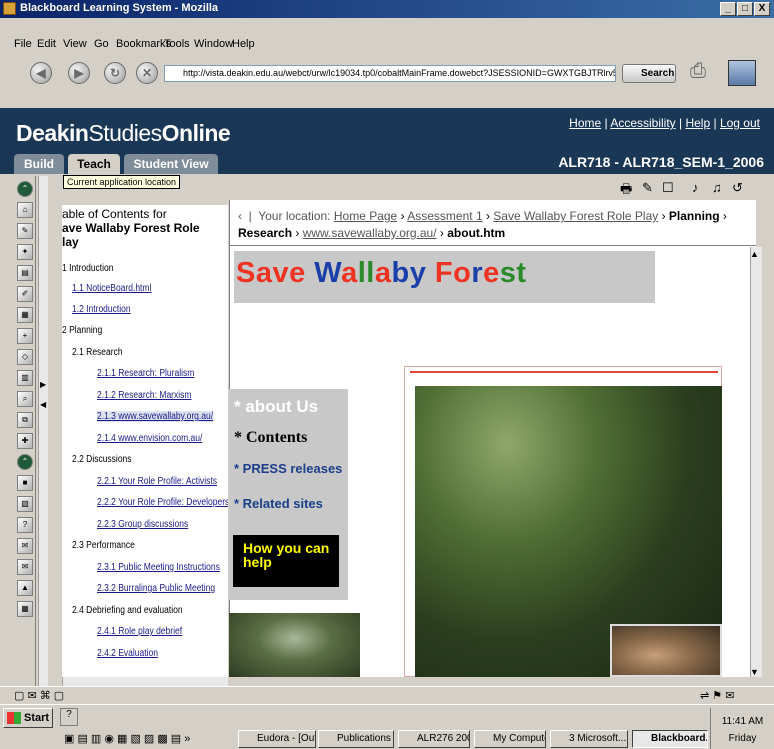  I want to click on minimize-button: _, so click(728, 9).